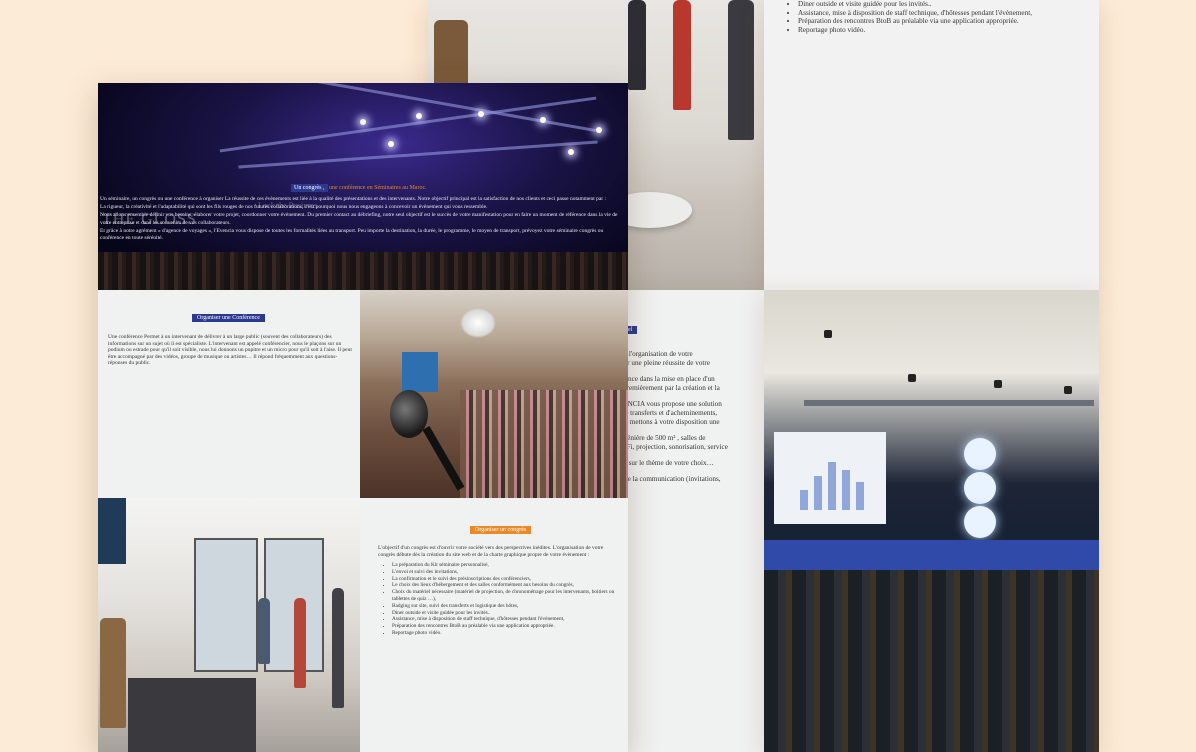  What do you see at coordinates (673, 447) in the screenshot?
I see `text-line: WiFi, projection, sonorisation, service` at bounding box center [673, 447].